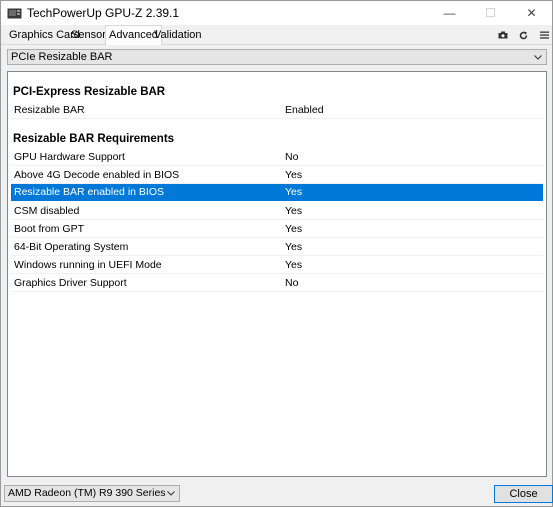 This screenshot has height=507, width=553. What do you see at coordinates (277, 157) in the screenshot?
I see `table-row: GPU Hardware Support No` at bounding box center [277, 157].